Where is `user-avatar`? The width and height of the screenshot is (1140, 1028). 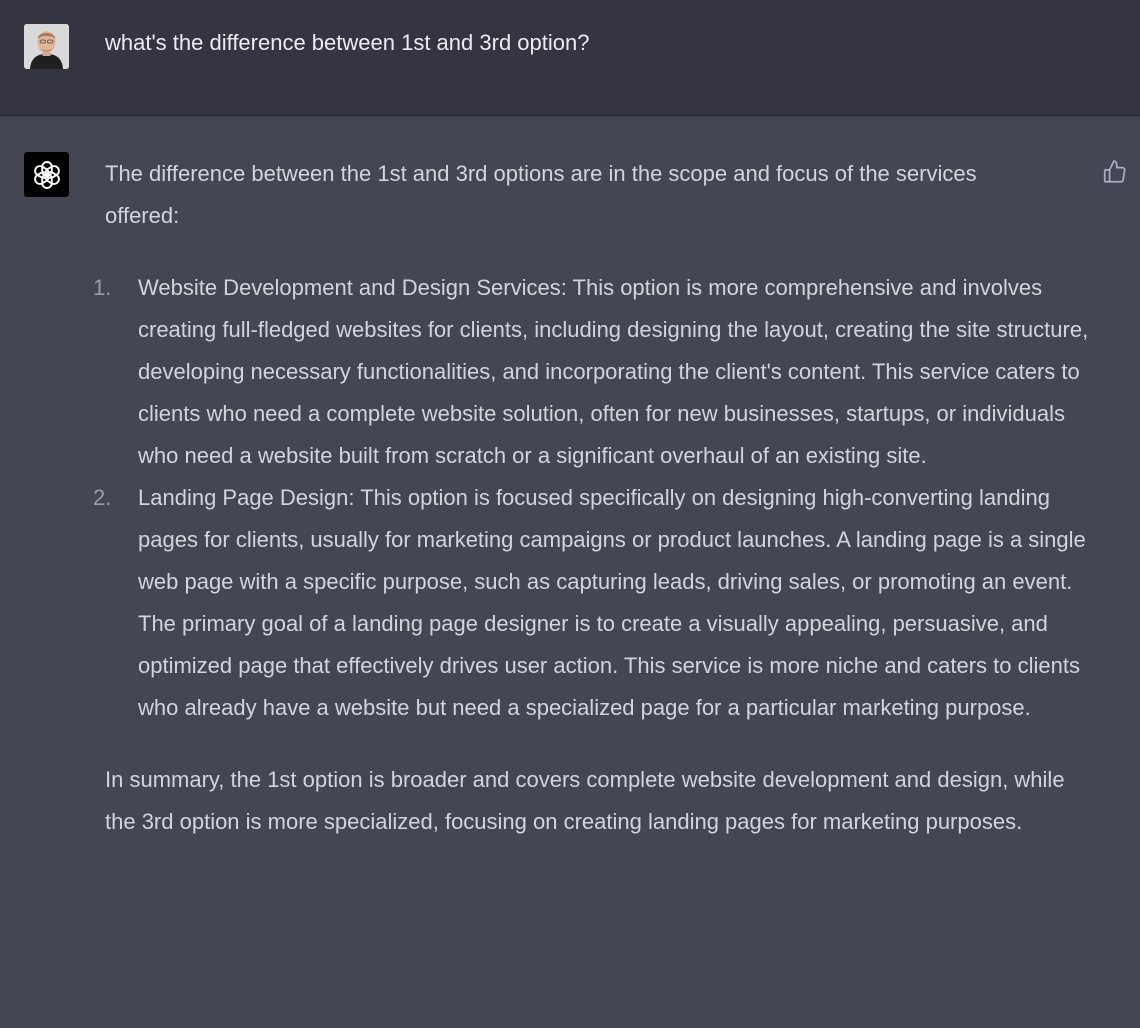
user-avatar is located at coordinates (46, 46).